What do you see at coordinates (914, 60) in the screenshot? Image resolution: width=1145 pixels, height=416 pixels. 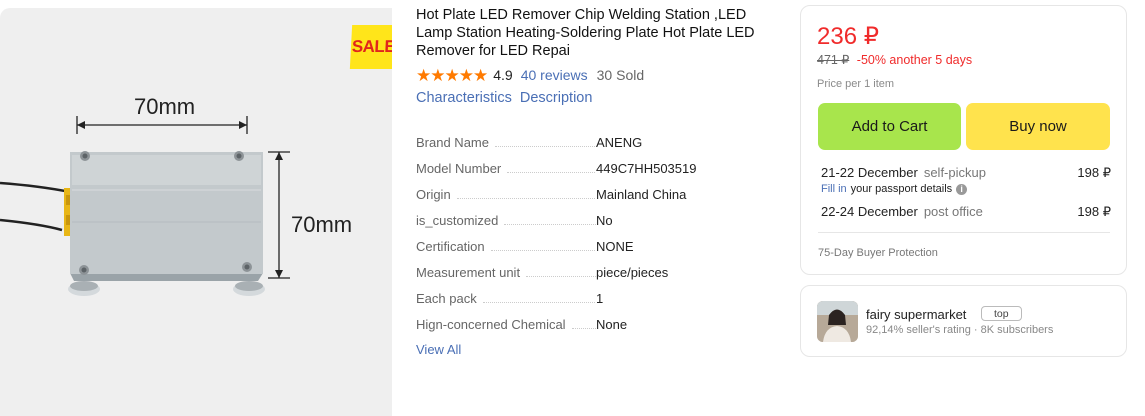 I see `discount-text: -50% another 5 days` at bounding box center [914, 60].